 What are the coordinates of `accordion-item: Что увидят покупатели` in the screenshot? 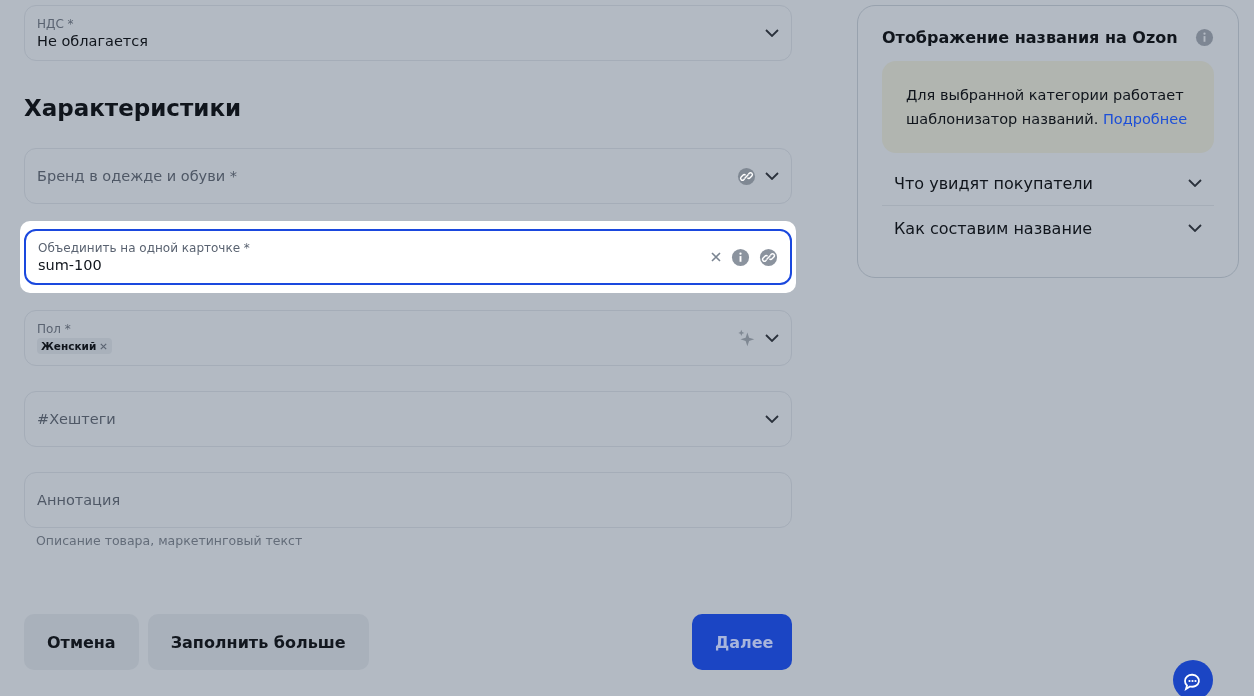 It's located at (1048, 183).